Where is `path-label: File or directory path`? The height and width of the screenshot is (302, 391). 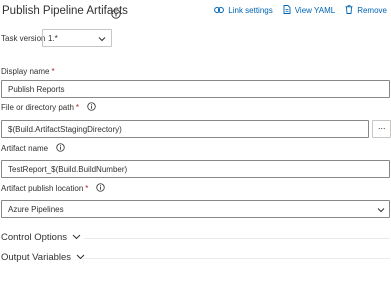 path-label: File or directory path is located at coordinates (37, 107).